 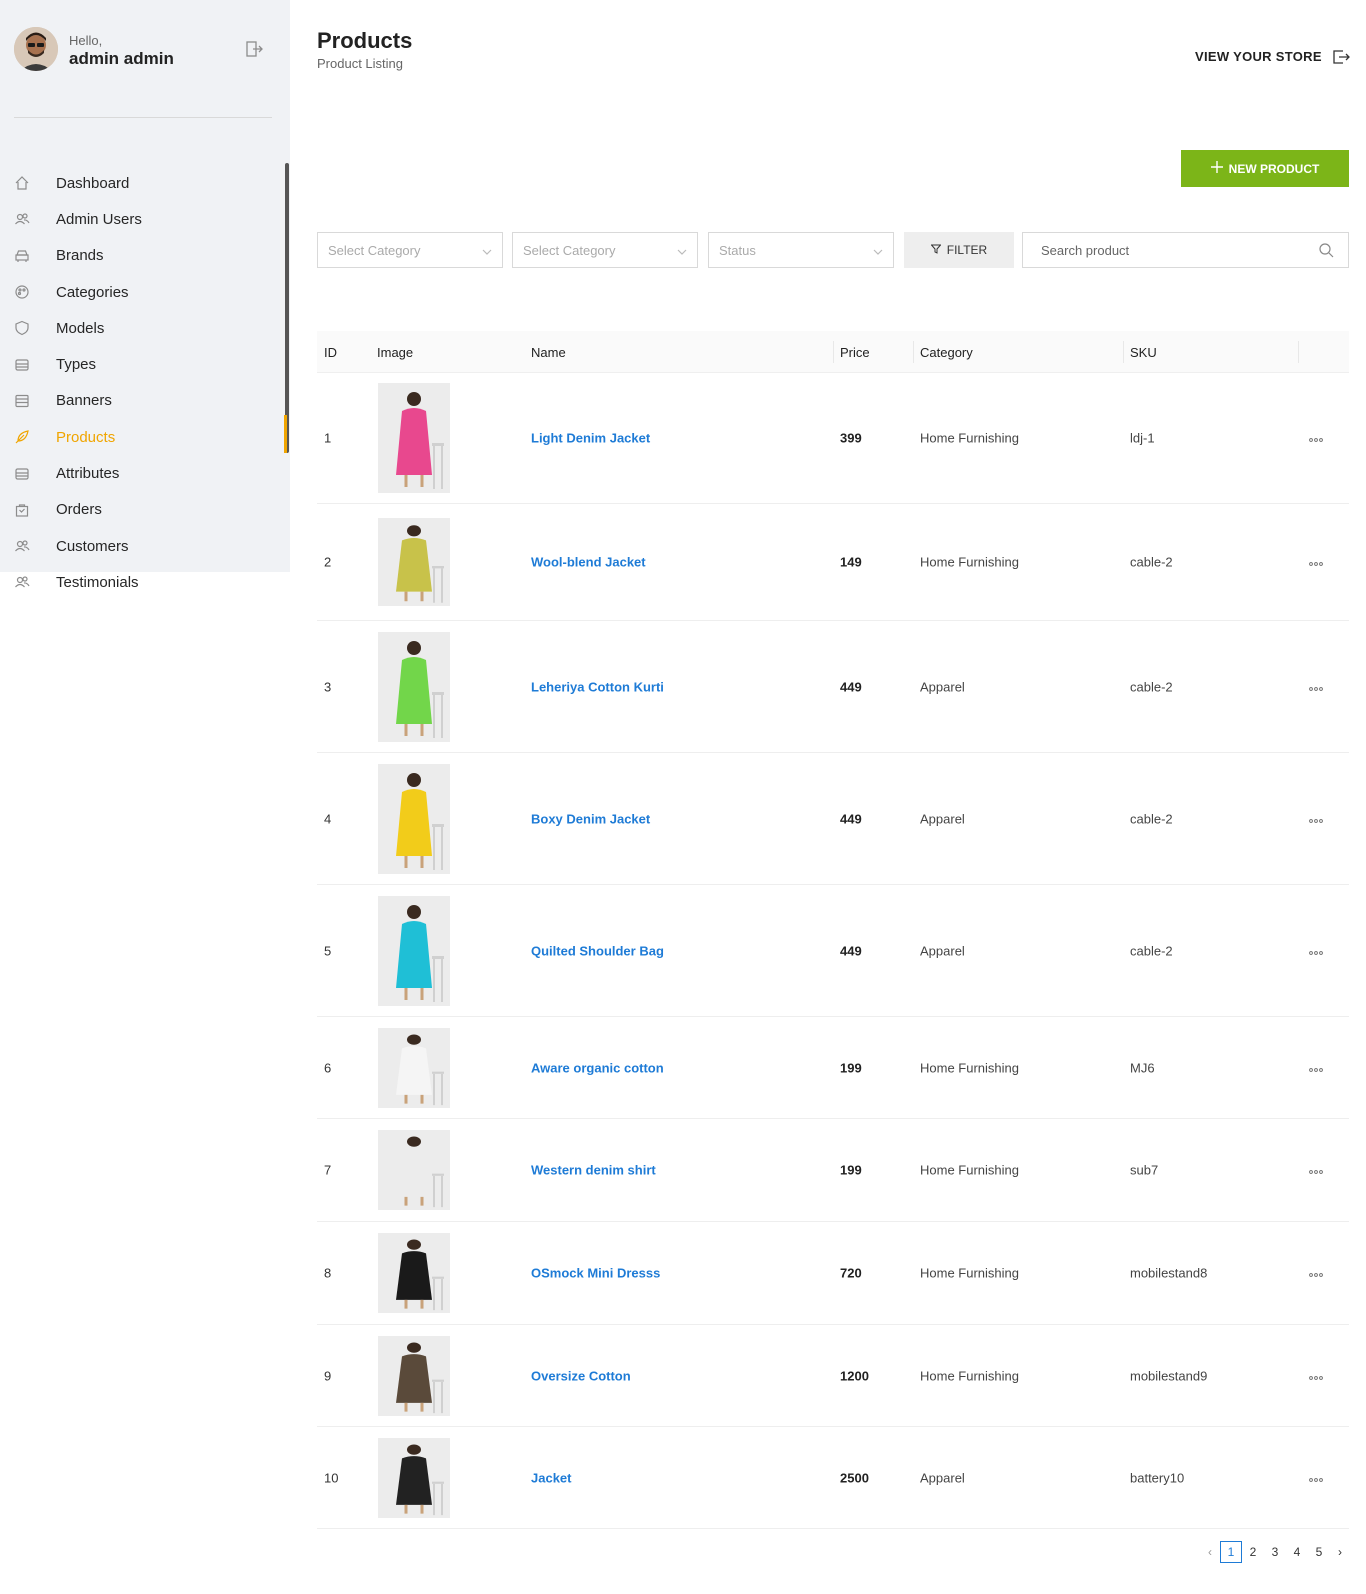 What do you see at coordinates (1265, 168) in the screenshot?
I see `new-product-button: NEW PRODUCT` at bounding box center [1265, 168].